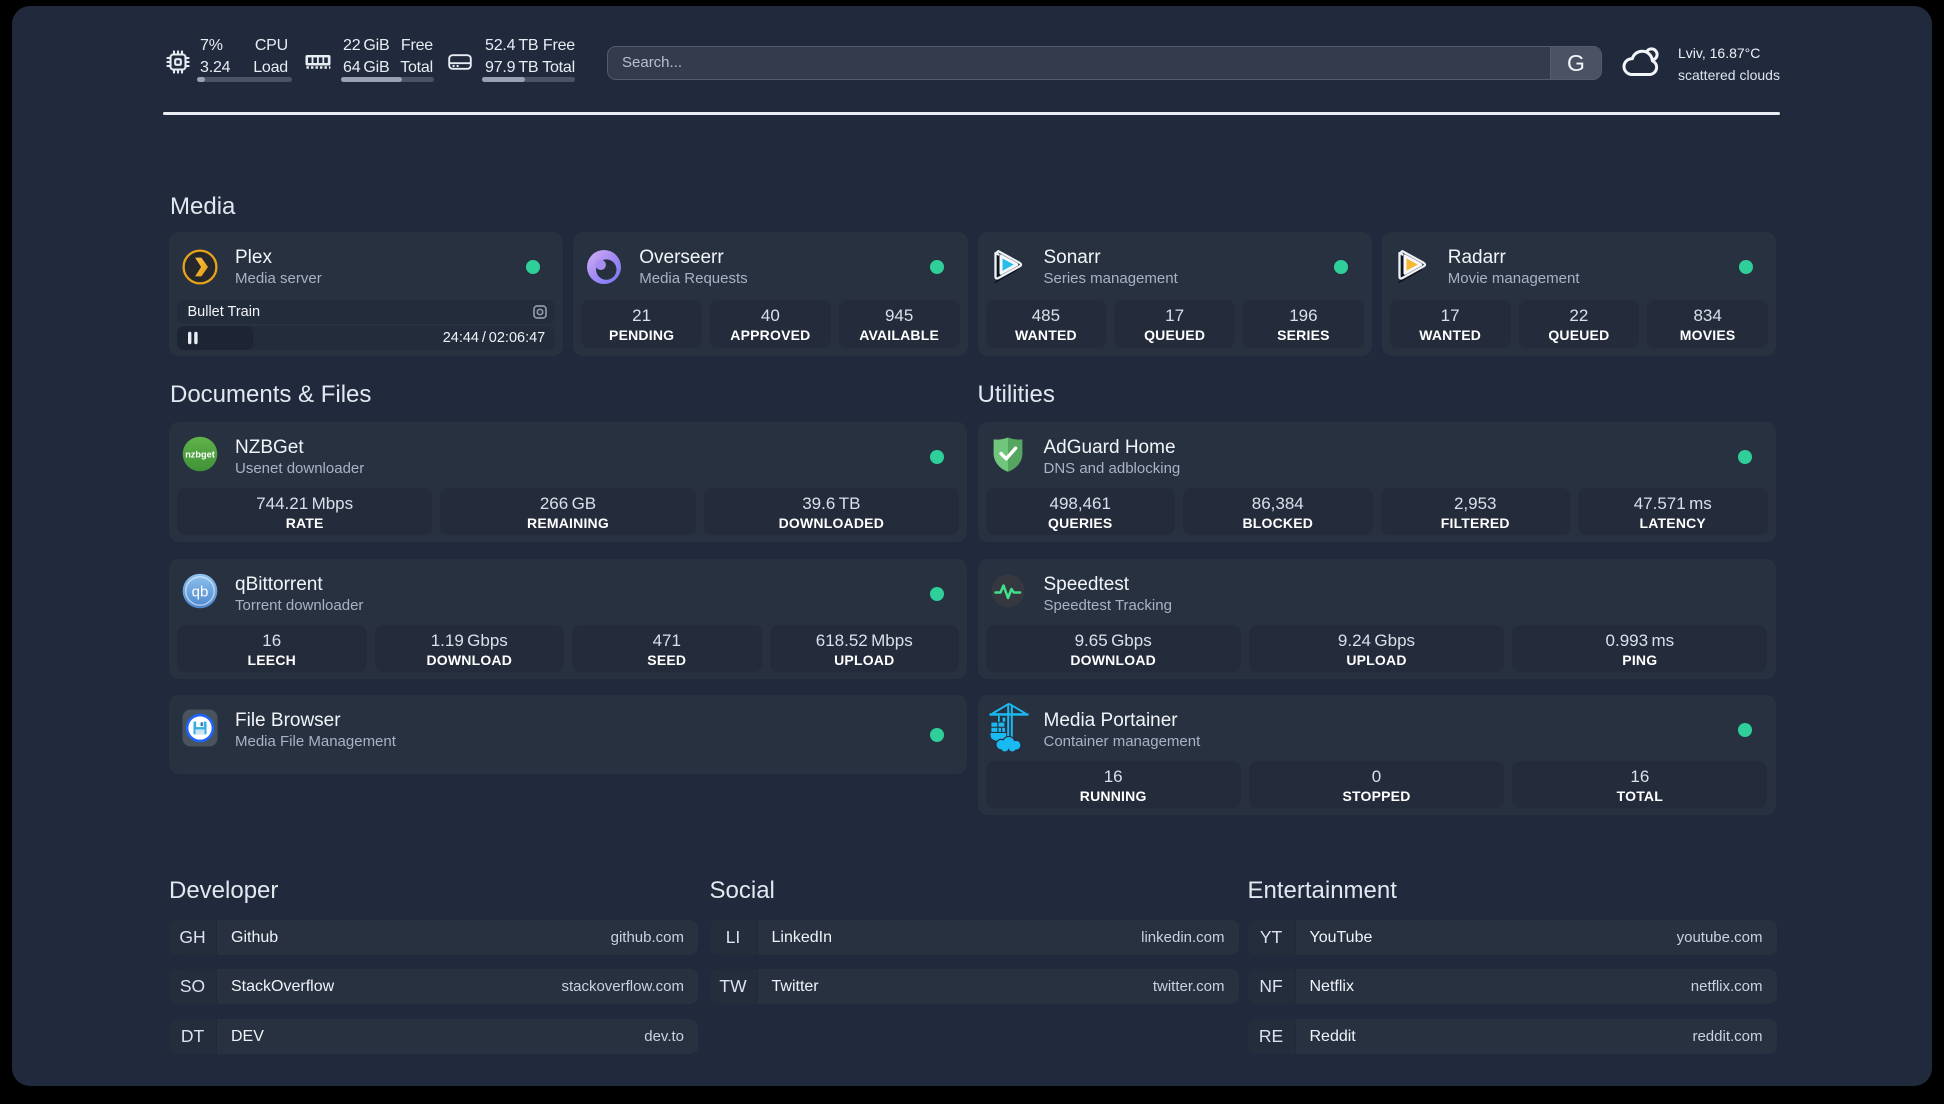  What do you see at coordinates (200, 455) in the screenshot?
I see `svg-text: nzbget` at bounding box center [200, 455].